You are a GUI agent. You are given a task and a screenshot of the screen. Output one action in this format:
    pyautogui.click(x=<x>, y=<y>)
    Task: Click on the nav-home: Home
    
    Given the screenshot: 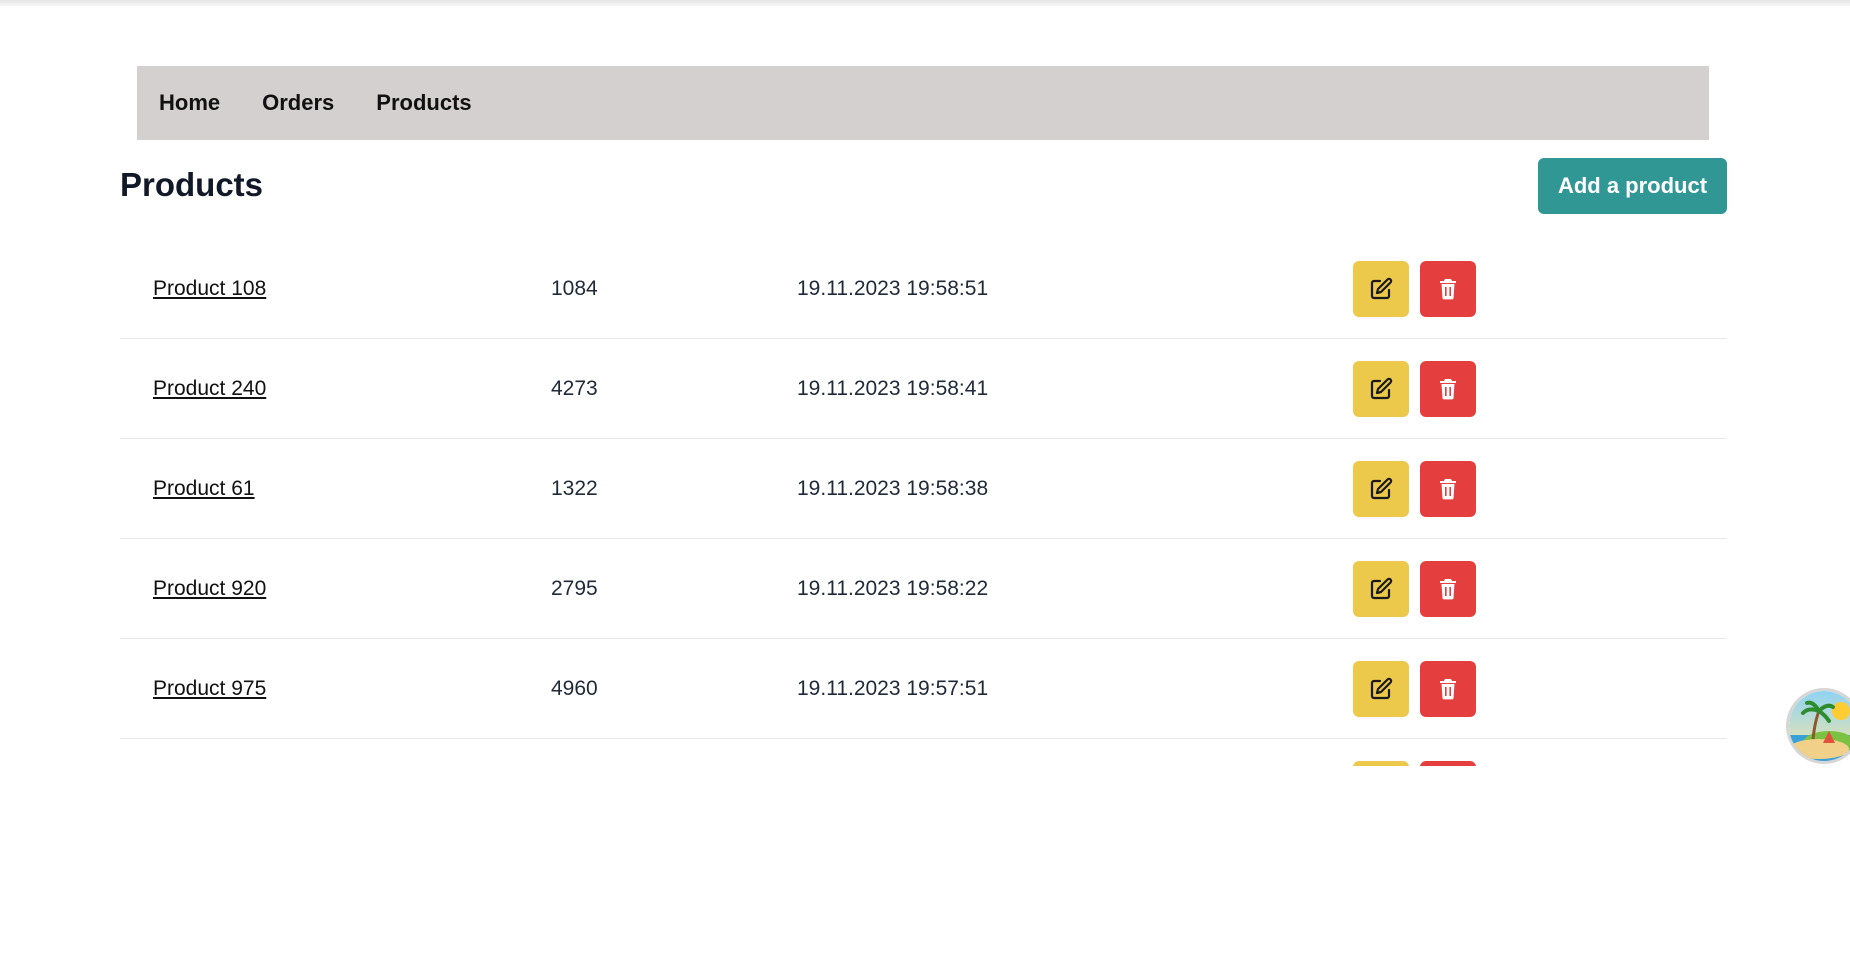 What is the action you would take?
    pyautogui.click(x=189, y=103)
    